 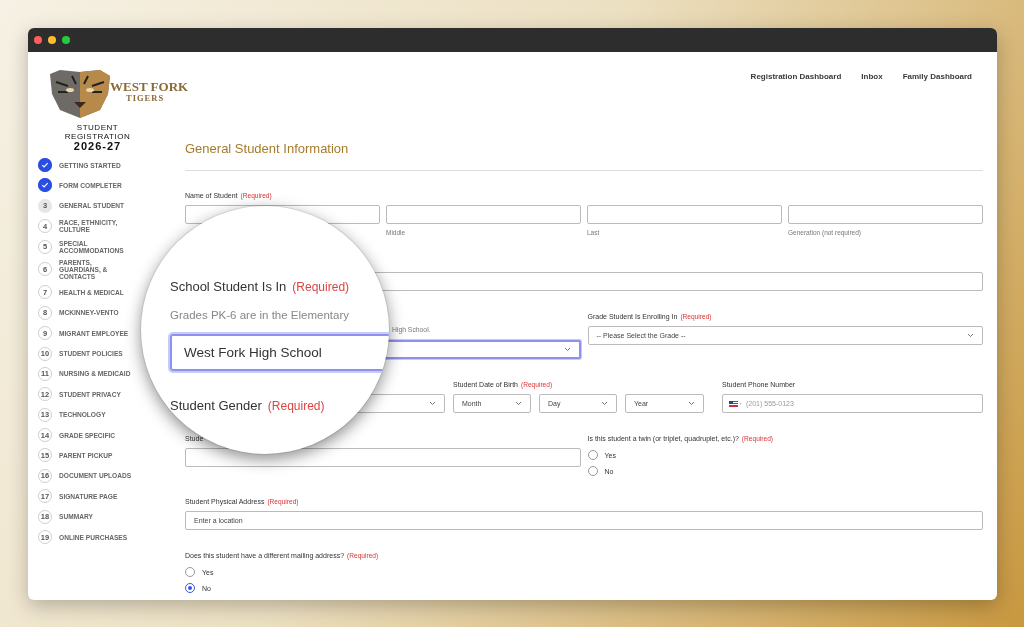 What do you see at coordinates (97, 127) in the screenshot?
I see `registration-title: STUDENT` at bounding box center [97, 127].